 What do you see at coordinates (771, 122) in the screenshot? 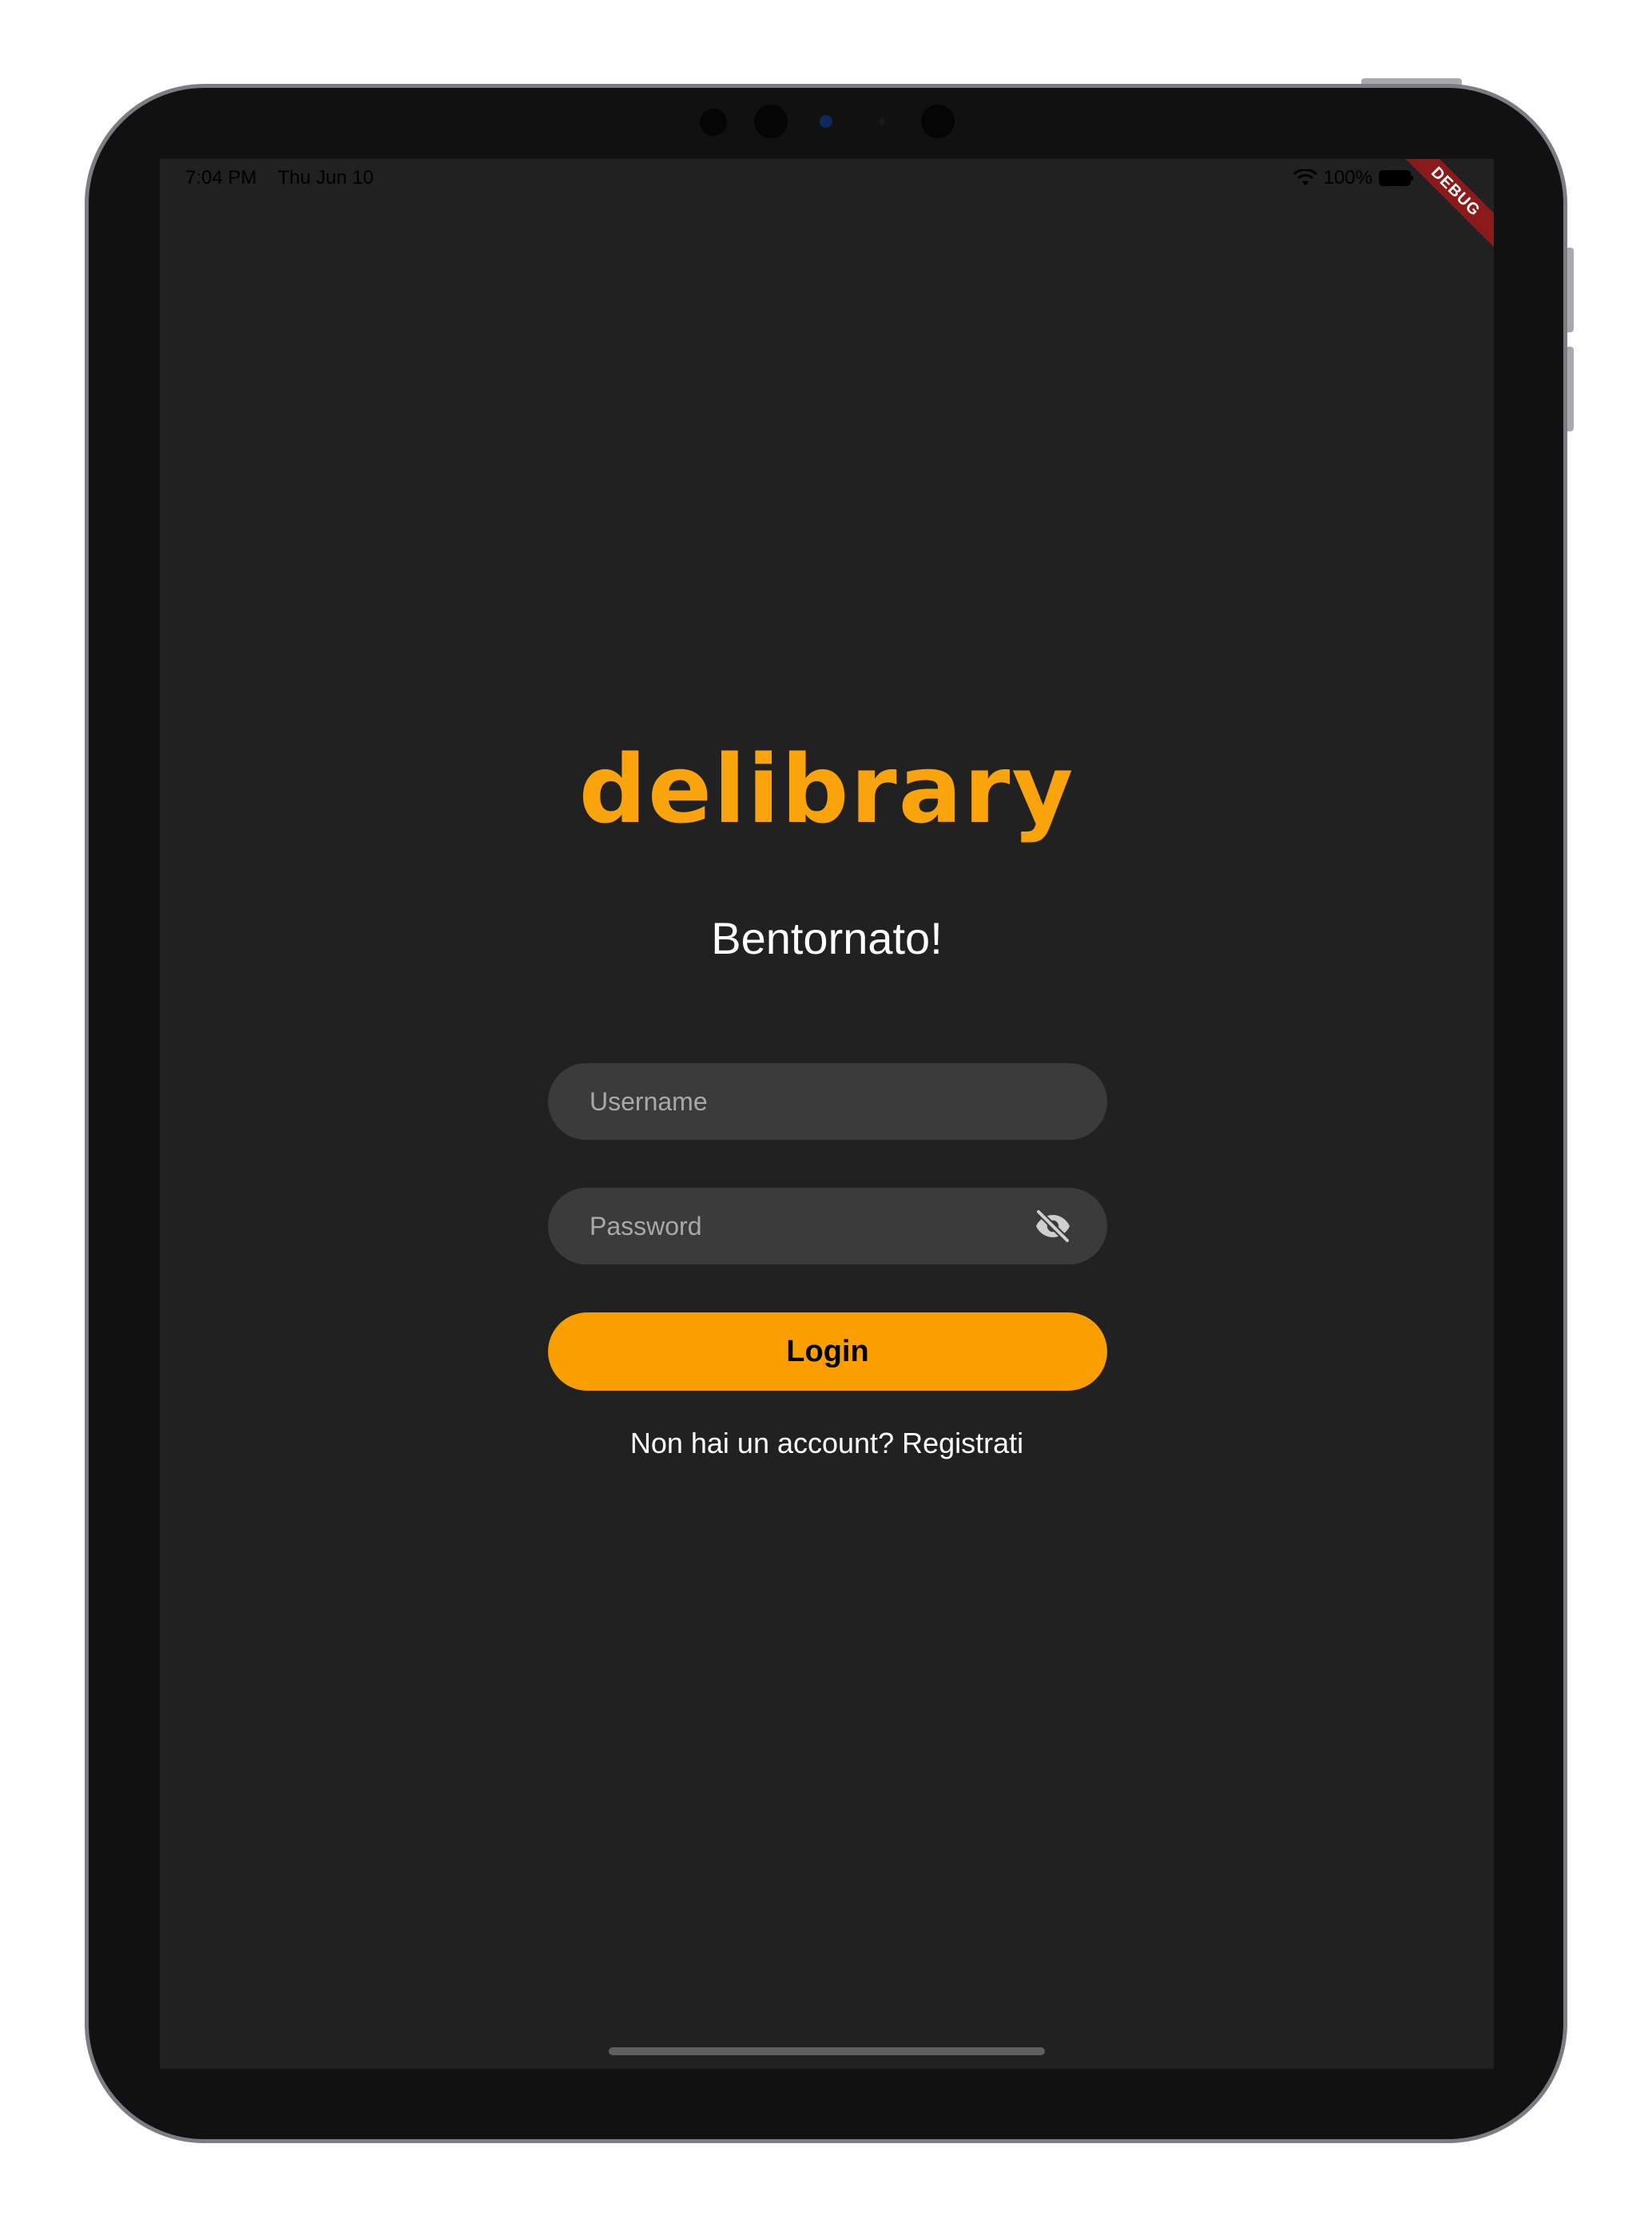
I see `camera-lens-icon` at bounding box center [771, 122].